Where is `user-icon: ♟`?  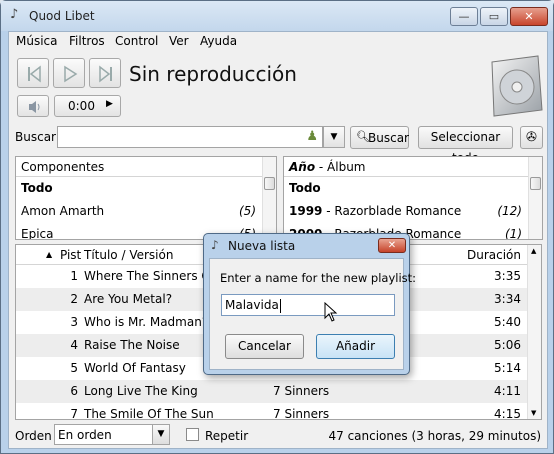
user-icon: ♟ is located at coordinates (312, 136).